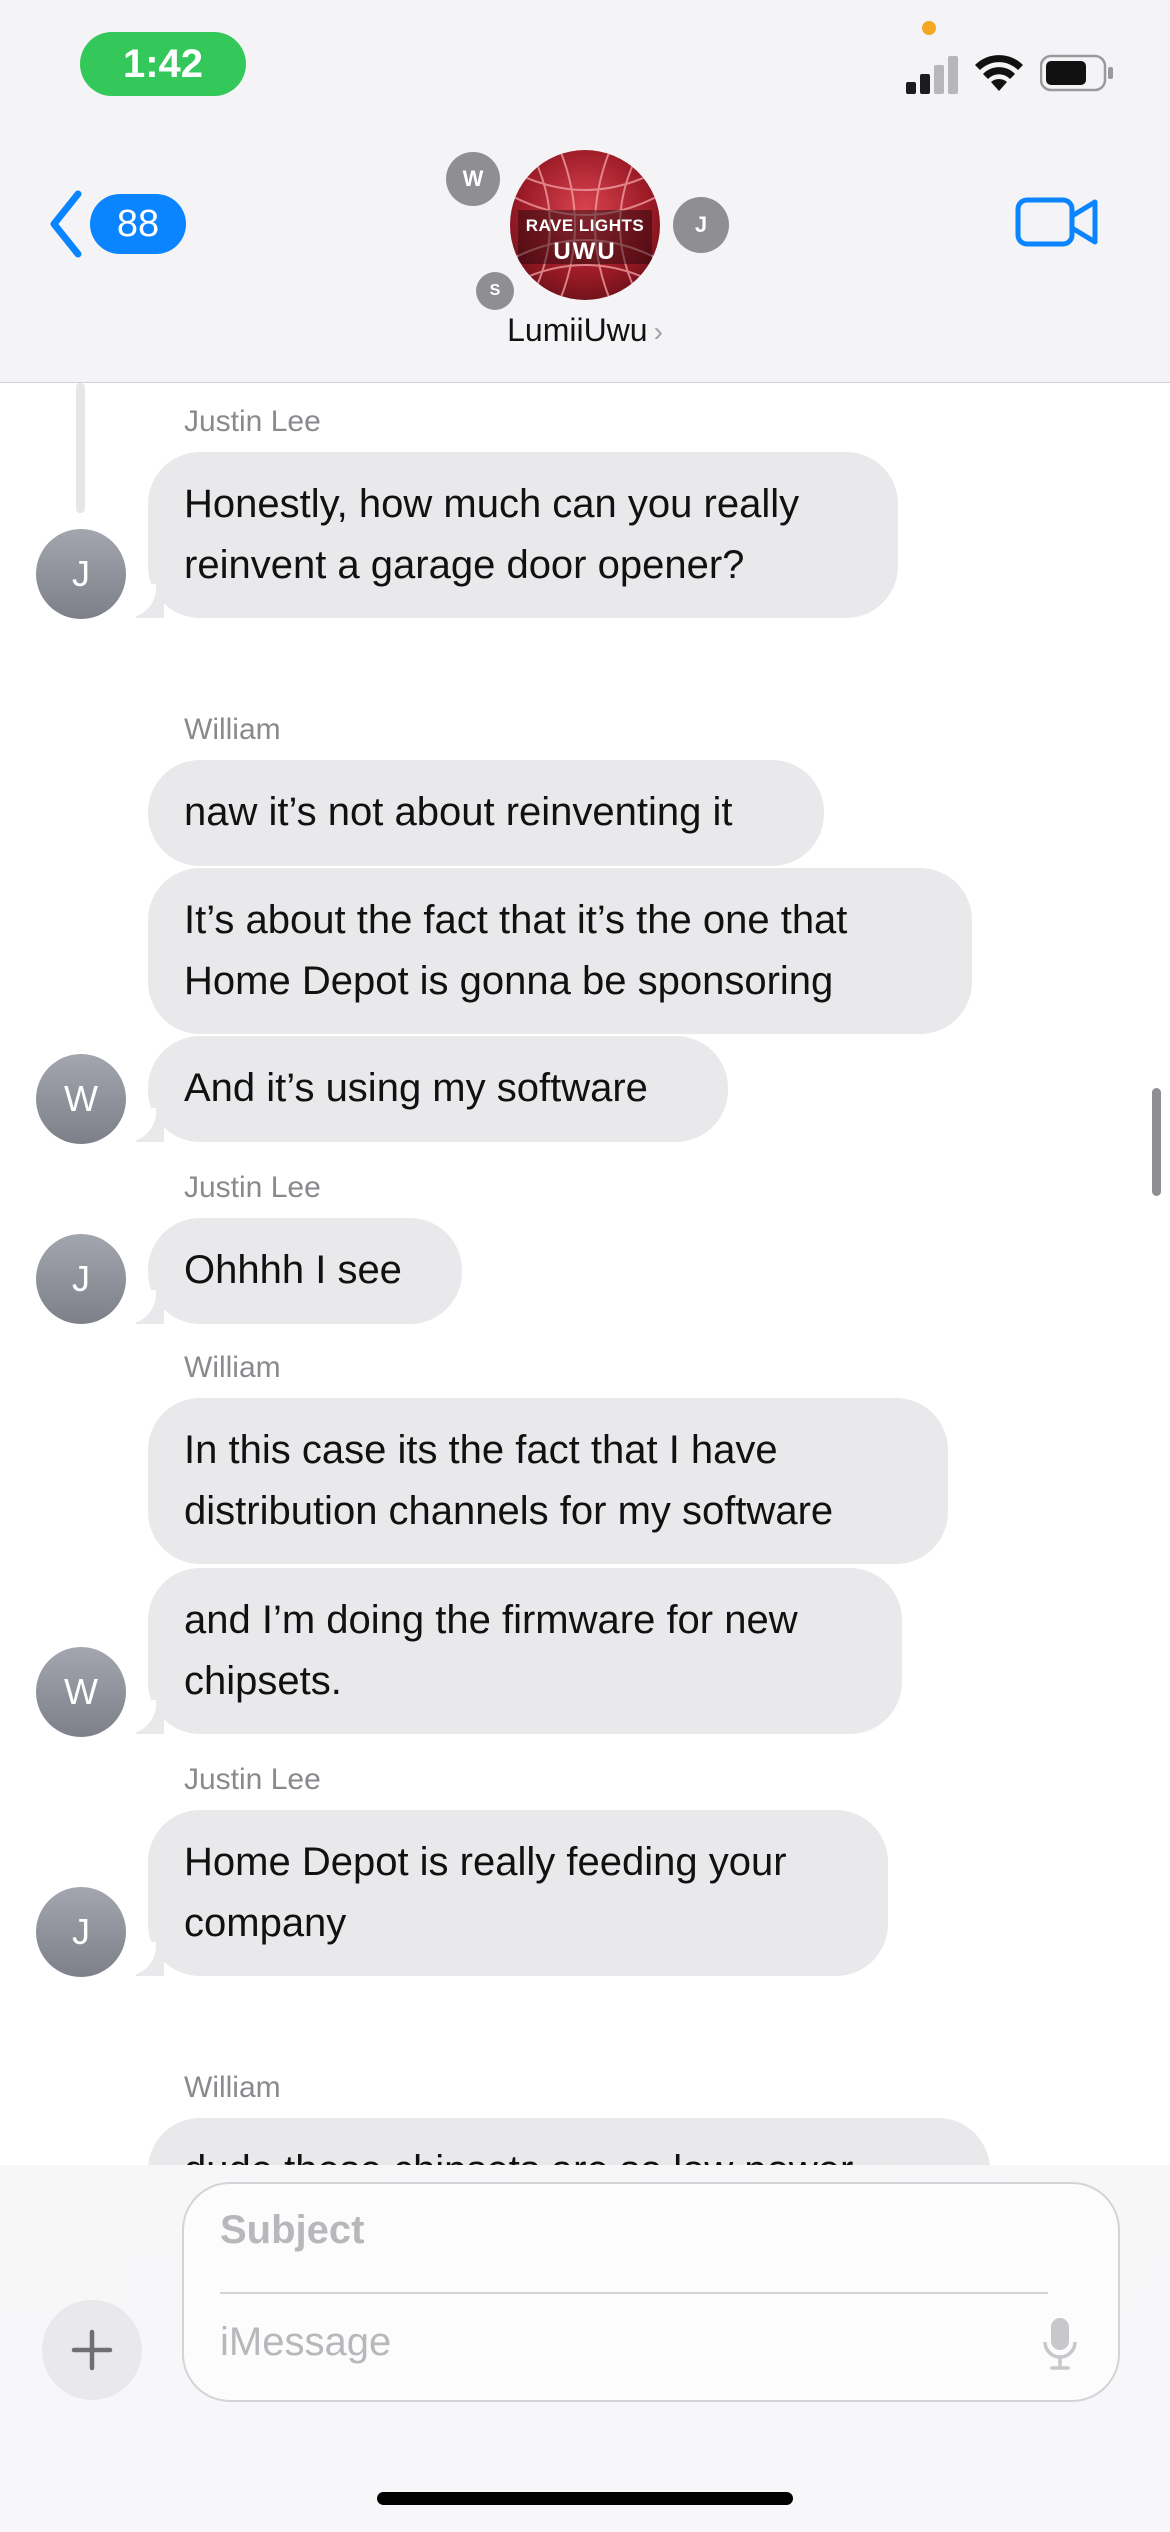 Image resolution: width=1170 pixels, height=2532 pixels. I want to click on add-attachment-button, so click(92, 2350).